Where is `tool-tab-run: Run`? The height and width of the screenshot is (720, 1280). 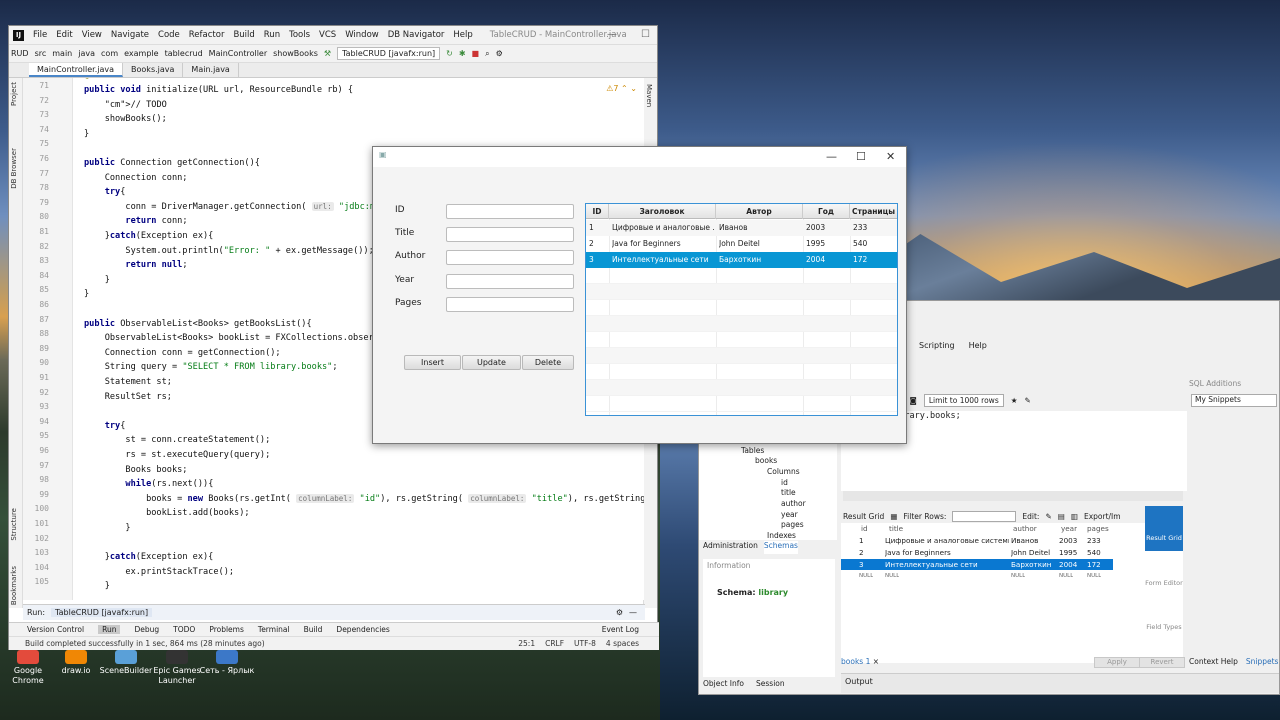
tool-tab-run: Run is located at coordinates (109, 629).